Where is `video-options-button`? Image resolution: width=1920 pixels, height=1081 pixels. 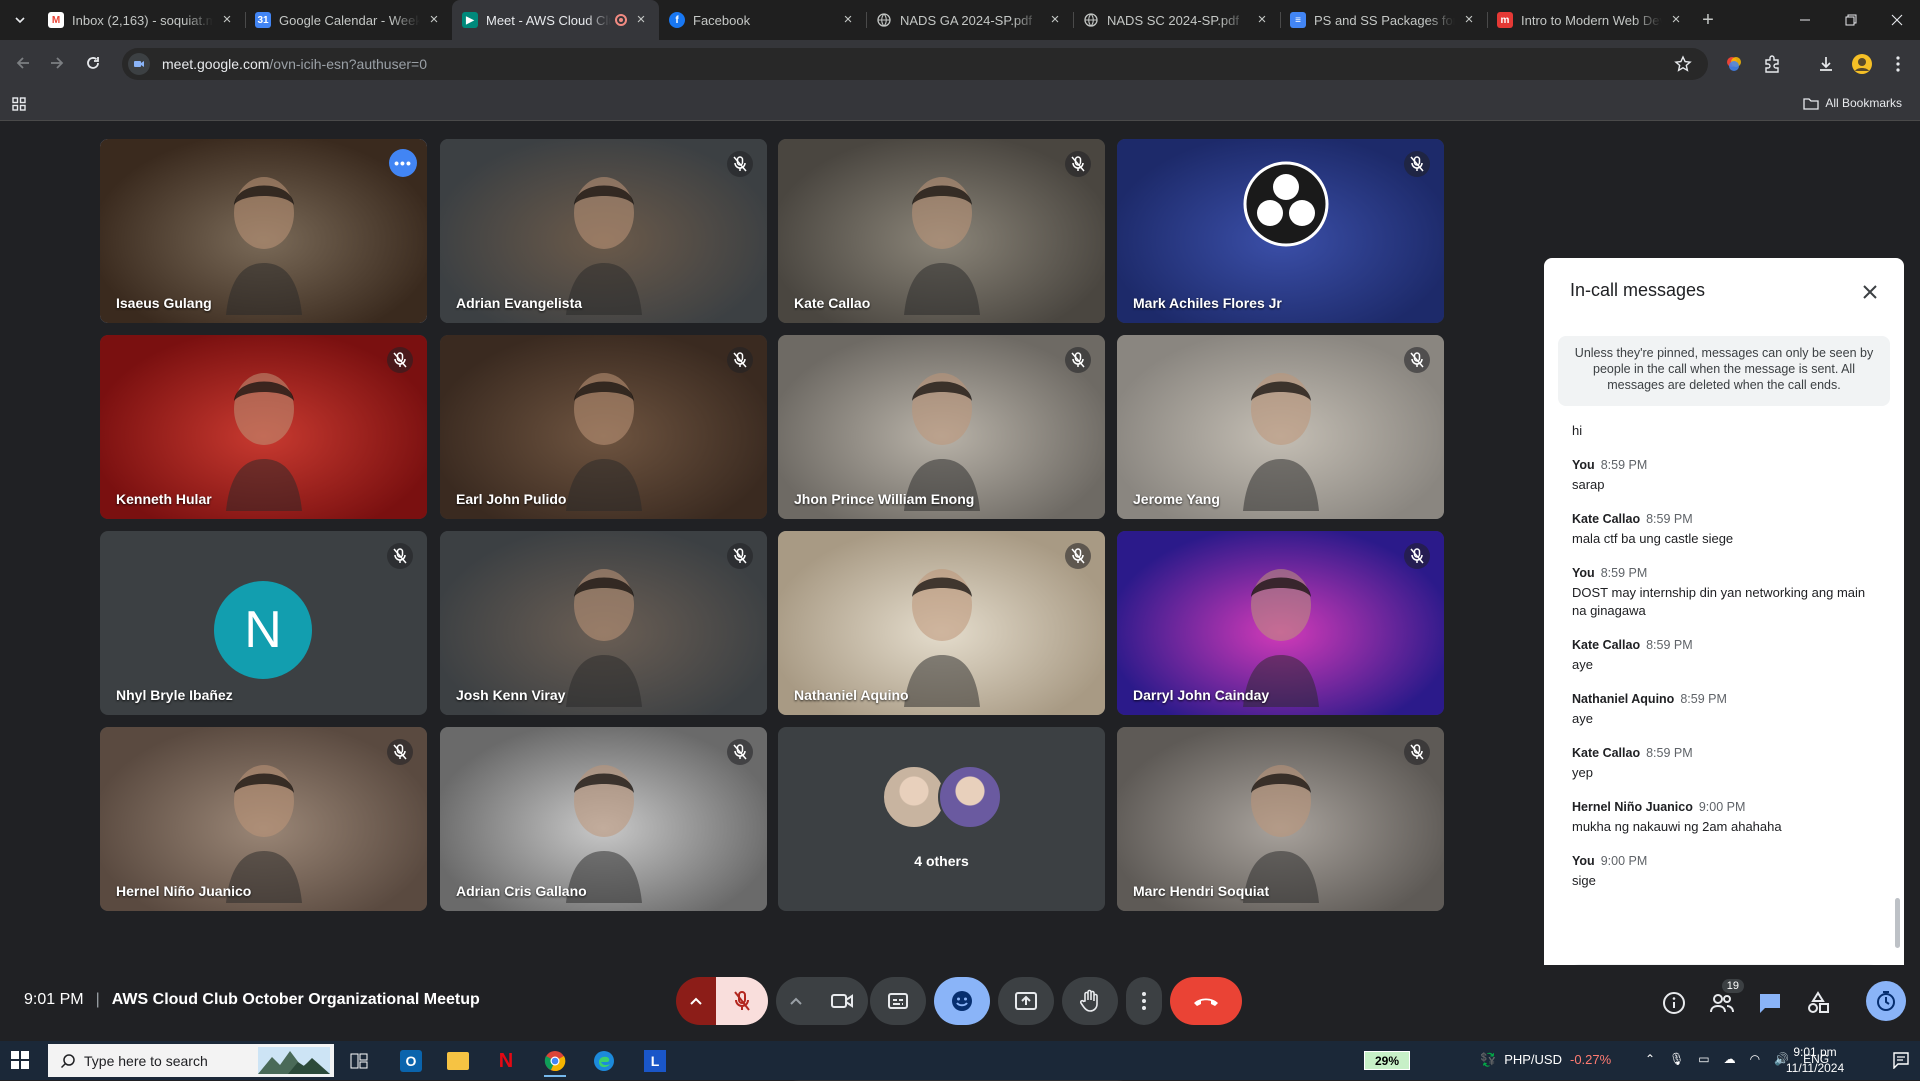
video-options-button is located at coordinates (796, 1001).